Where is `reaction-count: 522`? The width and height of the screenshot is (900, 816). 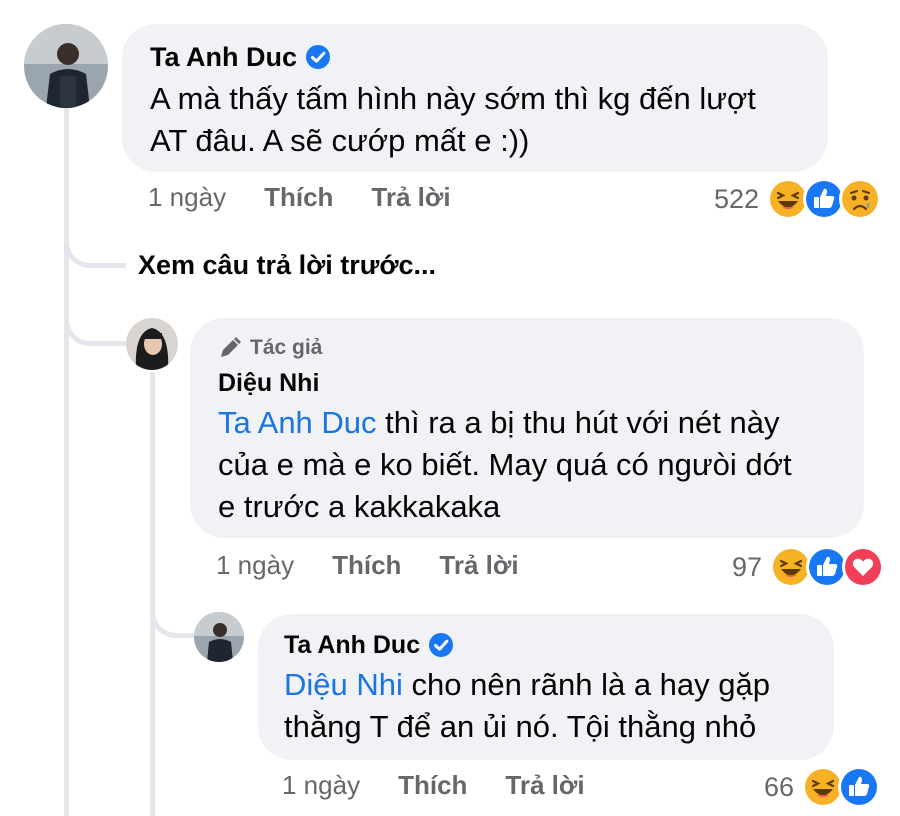 reaction-count: 522 is located at coordinates (737, 198).